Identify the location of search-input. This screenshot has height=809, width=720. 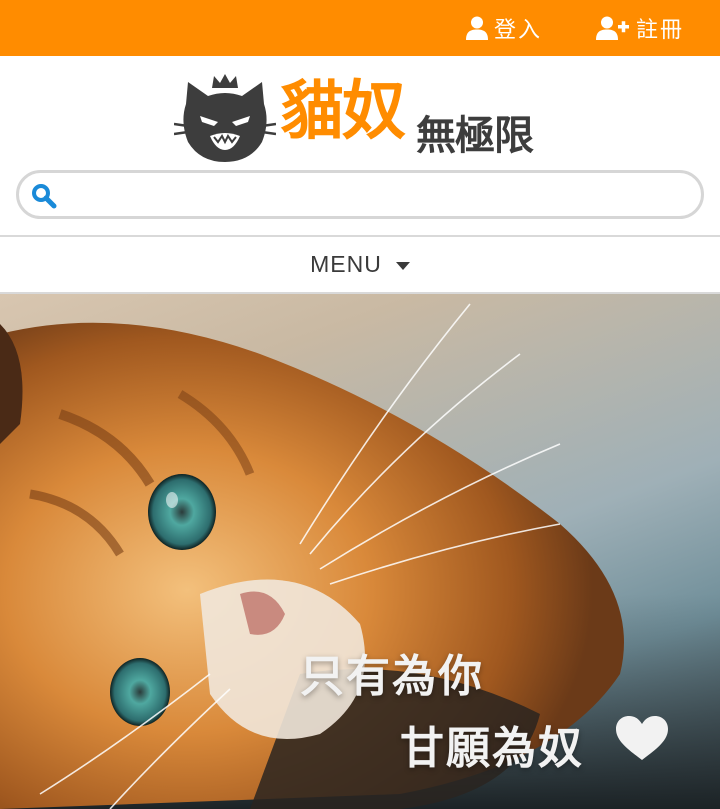
(381, 195).